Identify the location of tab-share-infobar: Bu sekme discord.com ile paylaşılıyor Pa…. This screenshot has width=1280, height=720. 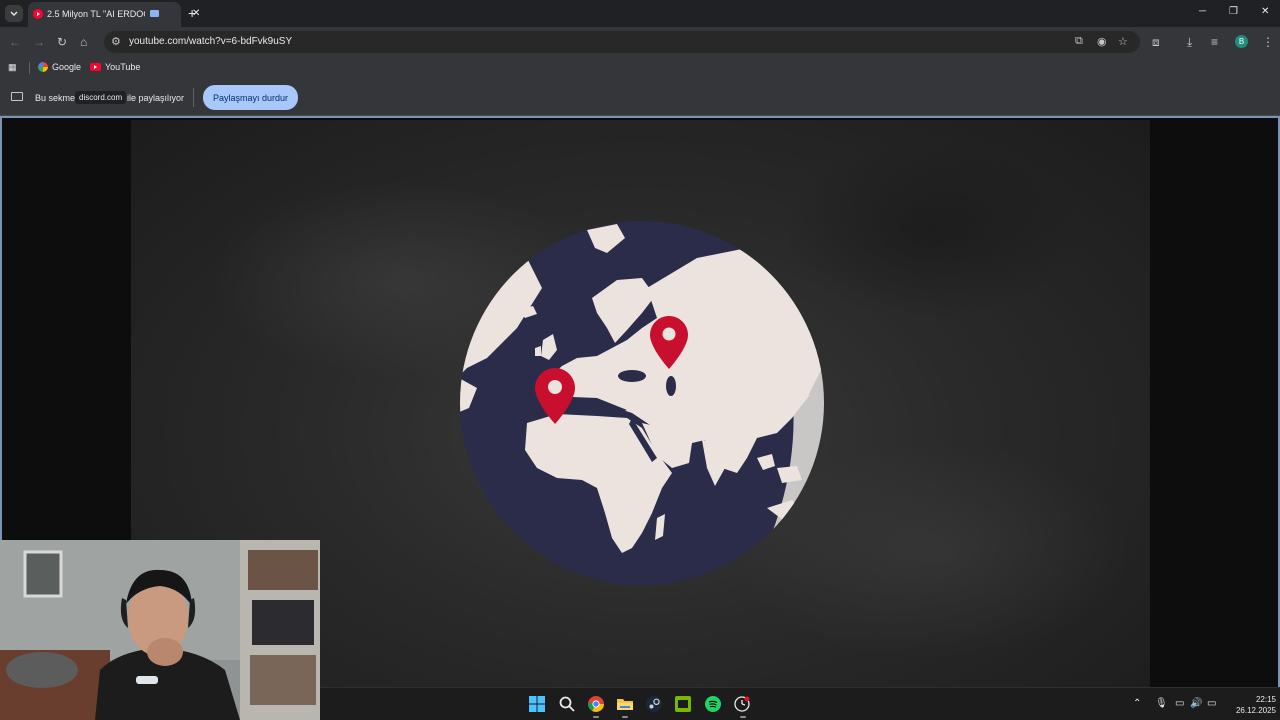
(640, 97).